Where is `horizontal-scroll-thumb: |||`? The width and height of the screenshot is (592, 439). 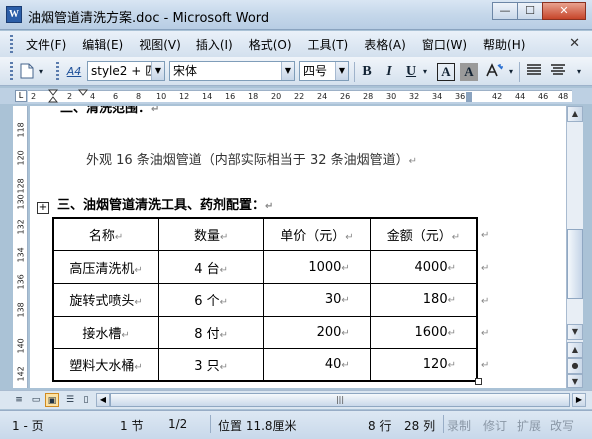
horizontal-scroll-thumb: ||| is located at coordinates (340, 400).